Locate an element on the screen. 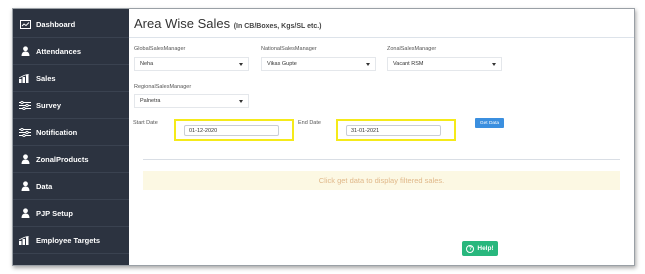 The height and width of the screenshot is (274, 645). sidebar-item-data: Data is located at coordinates (71, 186).